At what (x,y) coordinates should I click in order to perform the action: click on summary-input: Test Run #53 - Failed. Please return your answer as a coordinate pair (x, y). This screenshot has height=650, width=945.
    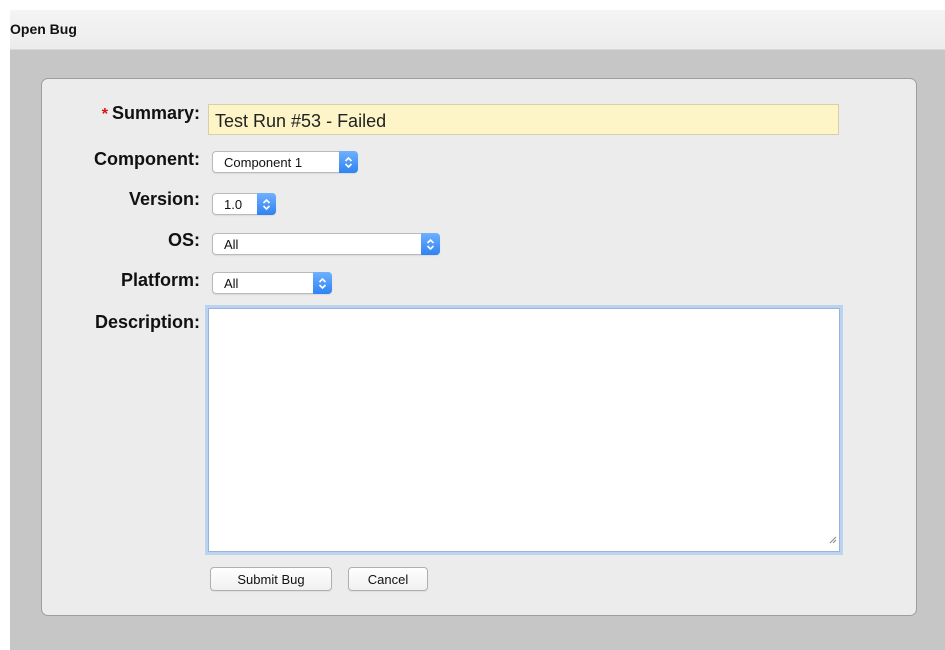
    Looking at the image, I should click on (523, 119).